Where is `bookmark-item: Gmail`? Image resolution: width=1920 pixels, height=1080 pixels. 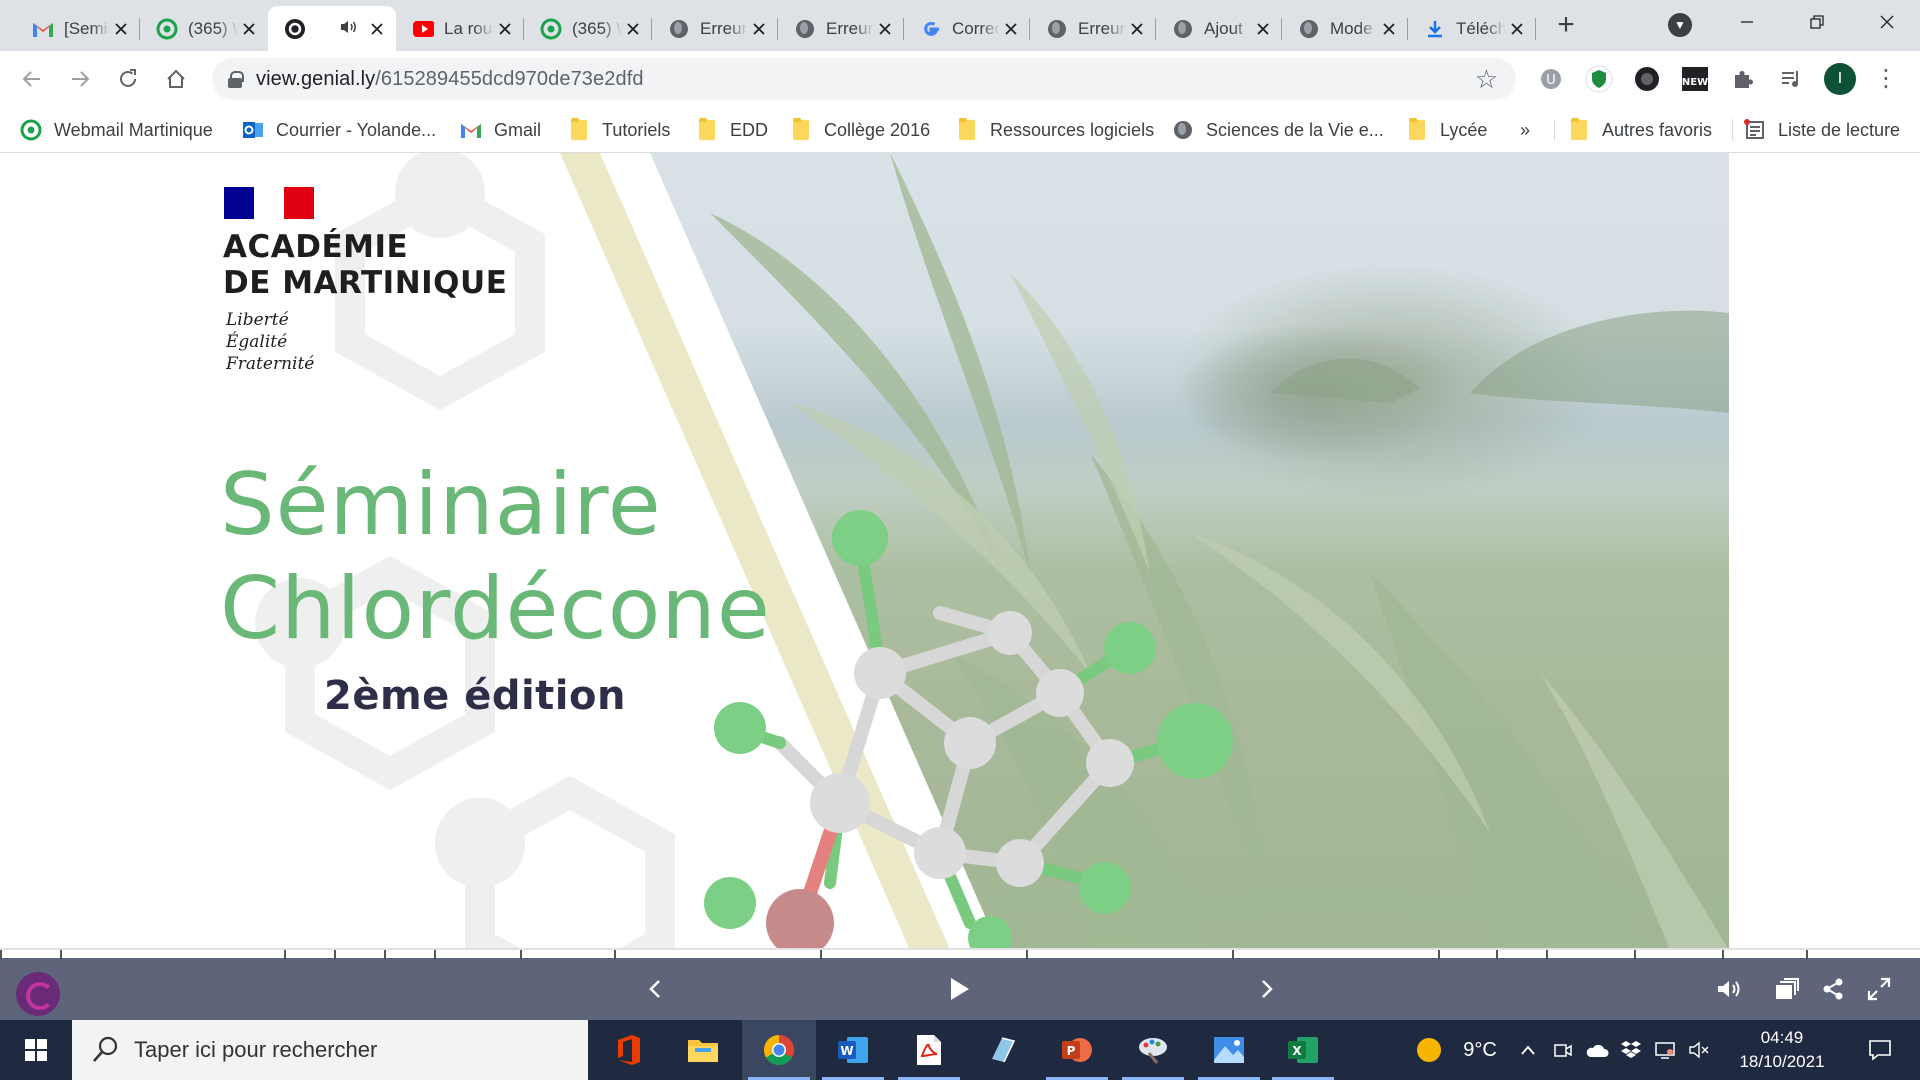
bookmark-item: Gmail is located at coordinates (500, 130).